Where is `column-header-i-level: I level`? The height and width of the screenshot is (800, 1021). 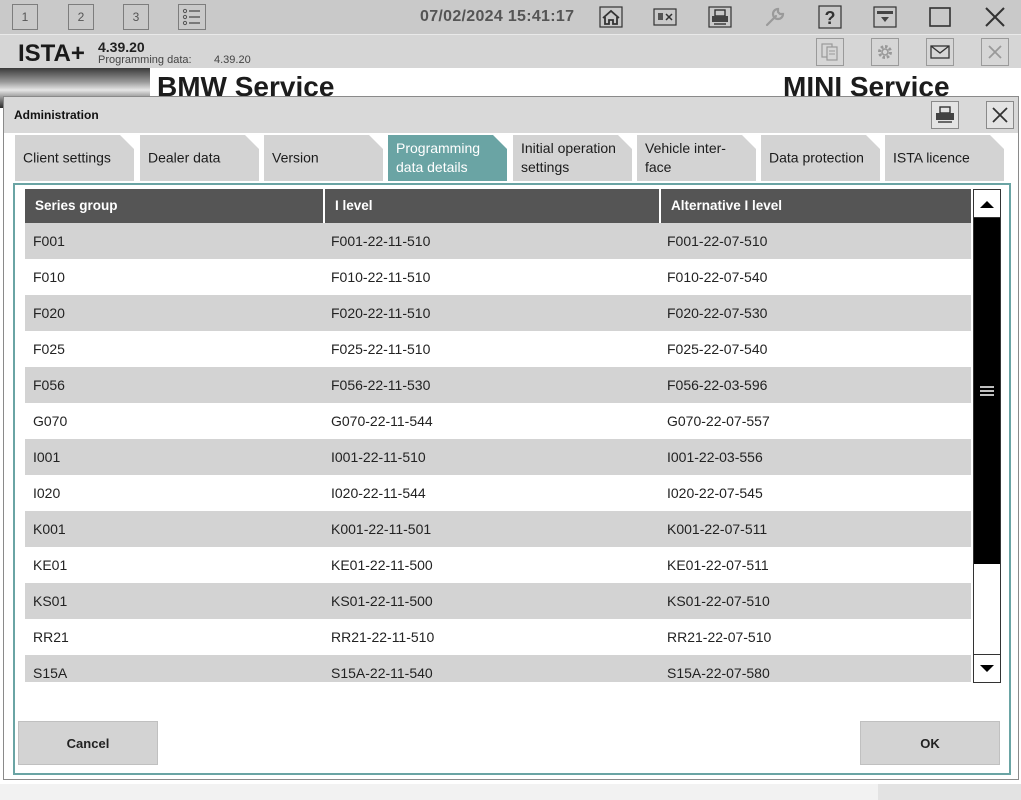 column-header-i-level: I level is located at coordinates (491, 206).